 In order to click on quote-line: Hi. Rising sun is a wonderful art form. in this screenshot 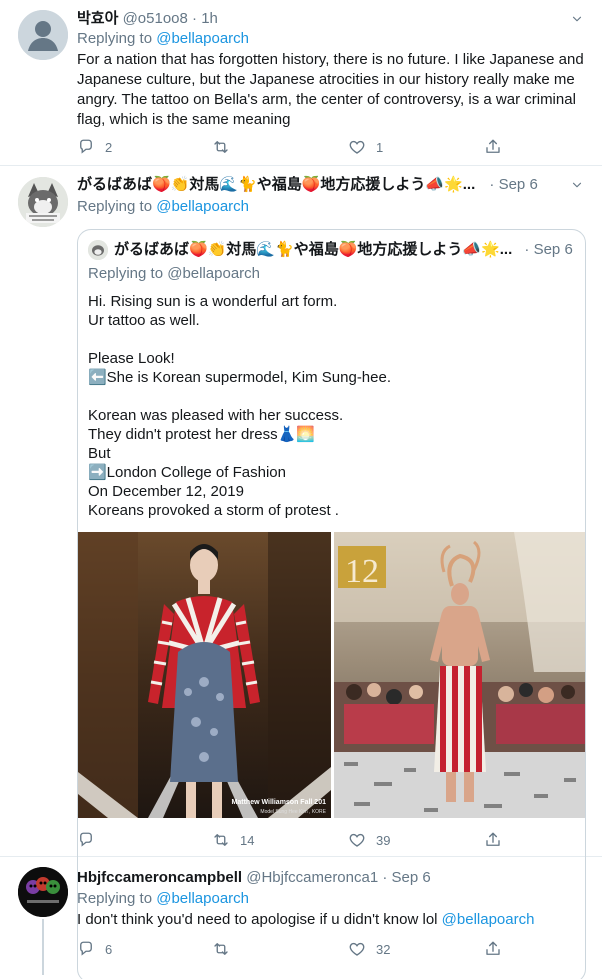, I will do `click(213, 301)`.